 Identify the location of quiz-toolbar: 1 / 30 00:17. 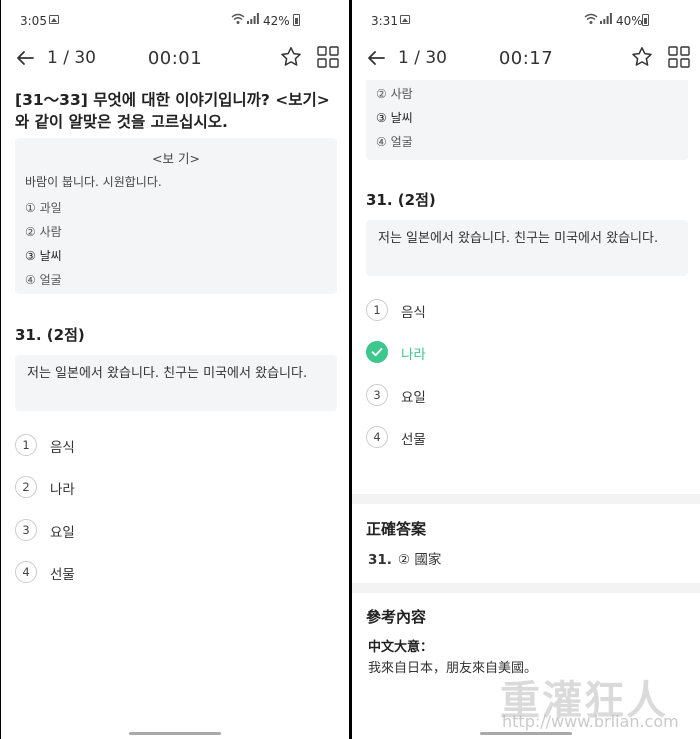
(526, 58).